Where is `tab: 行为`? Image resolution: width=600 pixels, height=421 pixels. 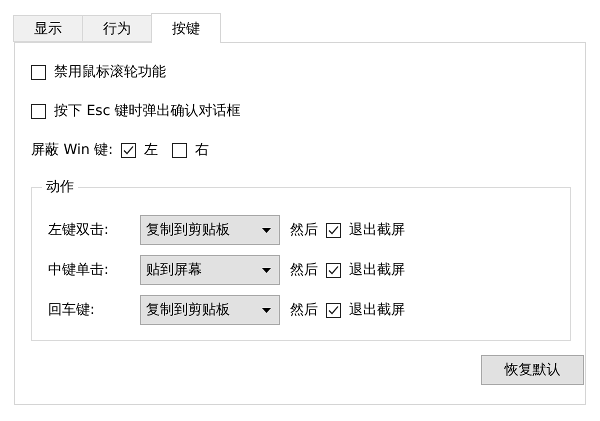 tab: 行为 is located at coordinates (117, 28).